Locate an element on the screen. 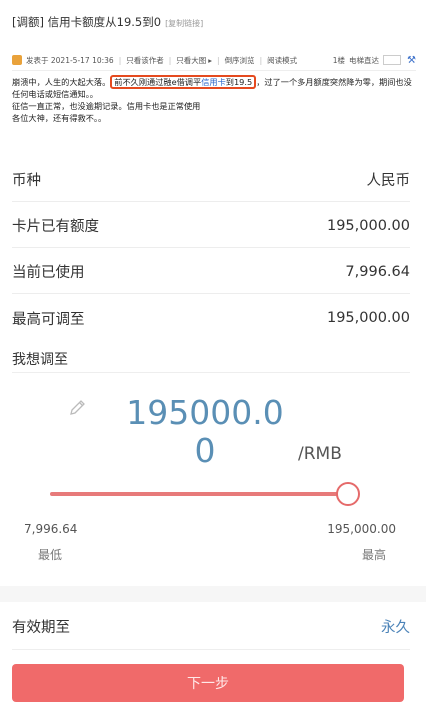 This screenshot has height=724, width=426. expiry-value: 永久 is located at coordinates (395, 626).